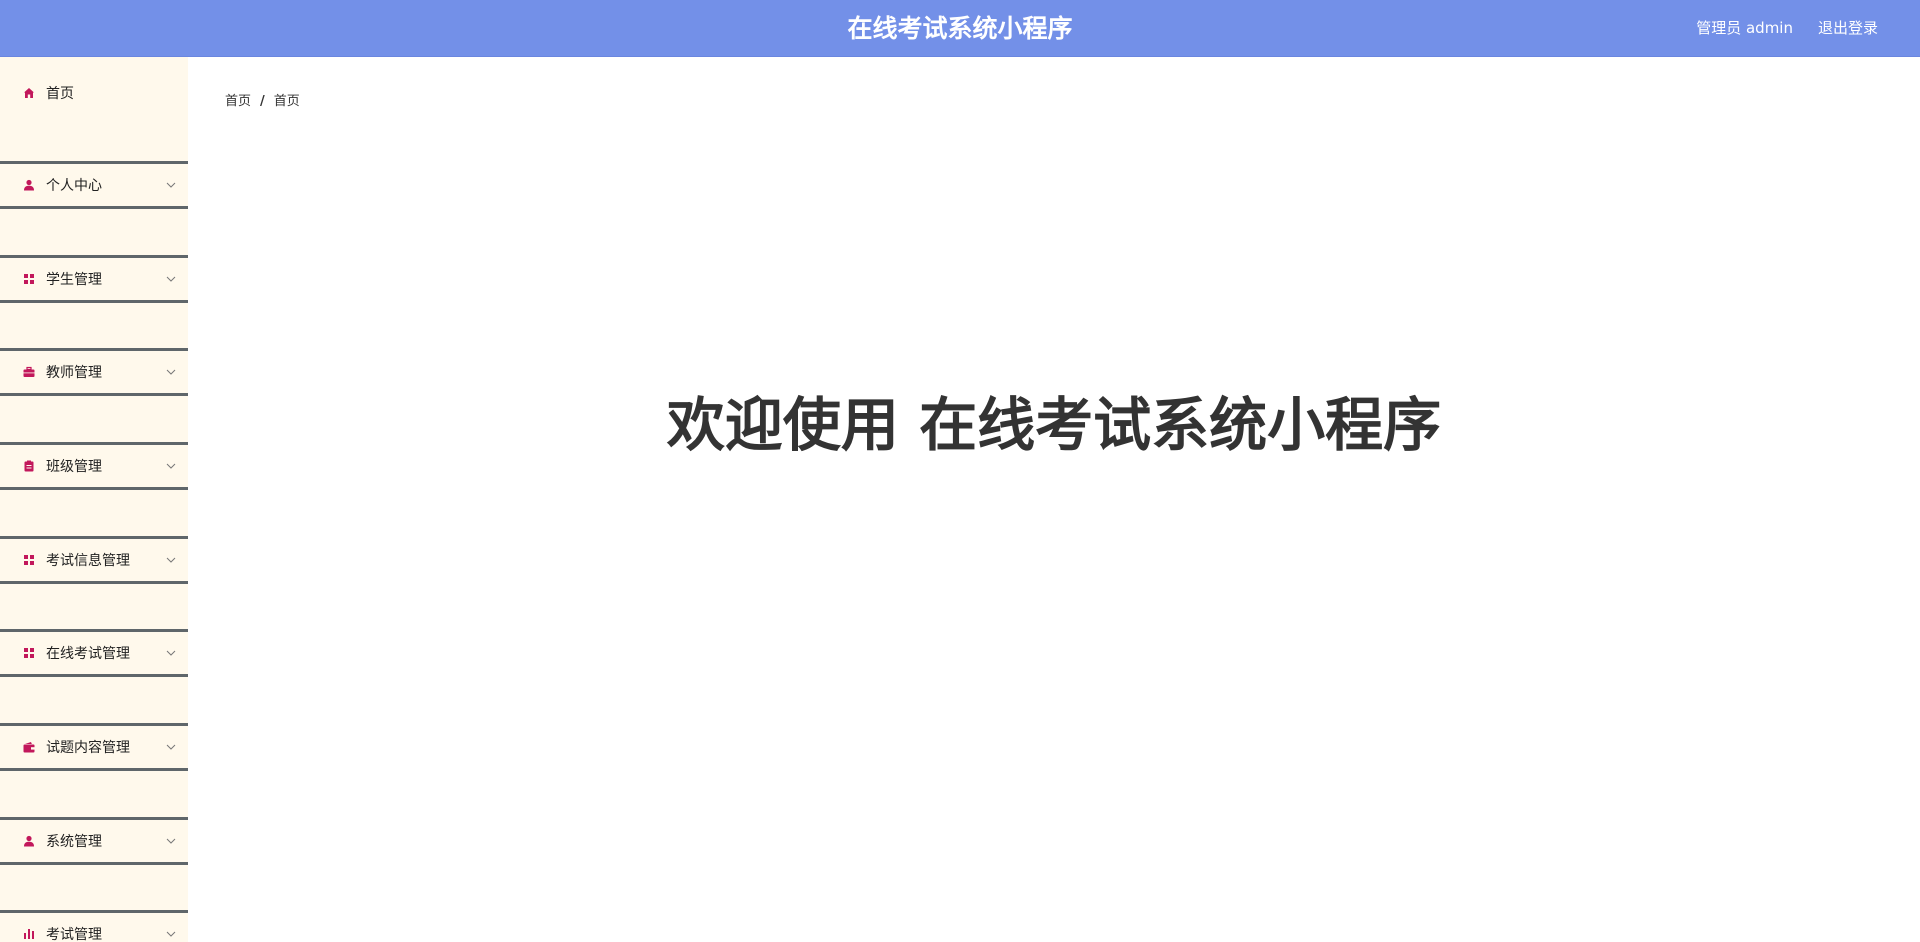 Image resolution: width=1920 pixels, height=942 pixels. I want to click on sidebar-item-personal-center: 个人中心, so click(94, 185).